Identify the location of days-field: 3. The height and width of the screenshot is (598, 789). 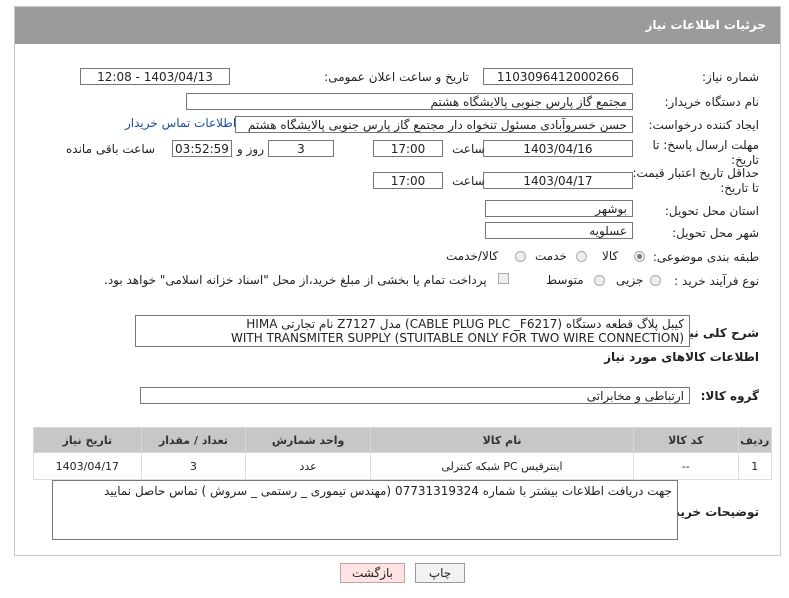
(301, 148).